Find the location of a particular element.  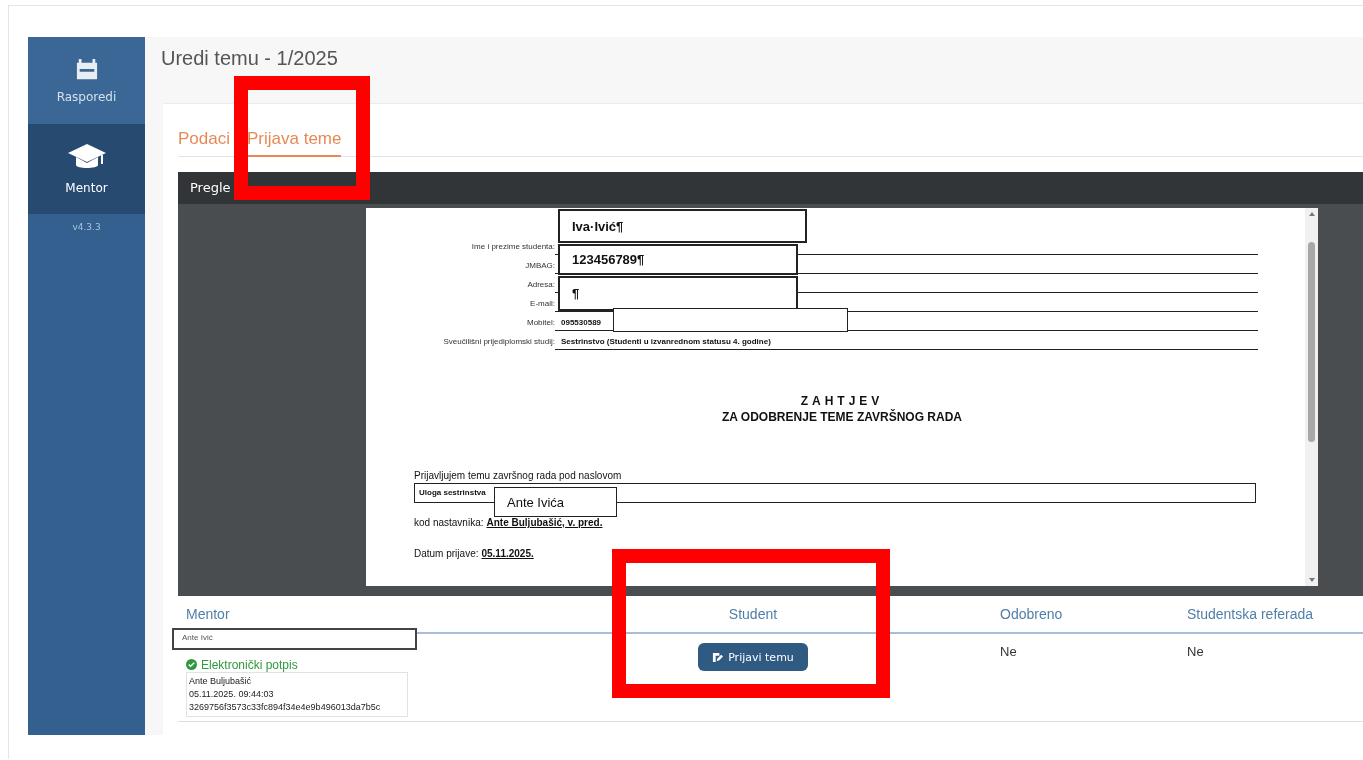

scroll-down-icon is located at coordinates (1311, 580).